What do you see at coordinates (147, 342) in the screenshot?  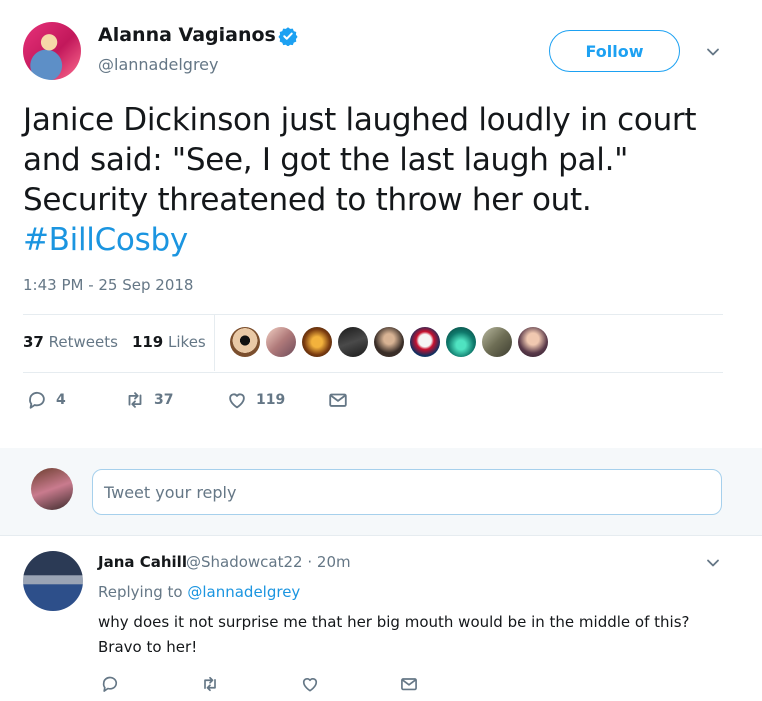 I see `likes-count: 119` at bounding box center [147, 342].